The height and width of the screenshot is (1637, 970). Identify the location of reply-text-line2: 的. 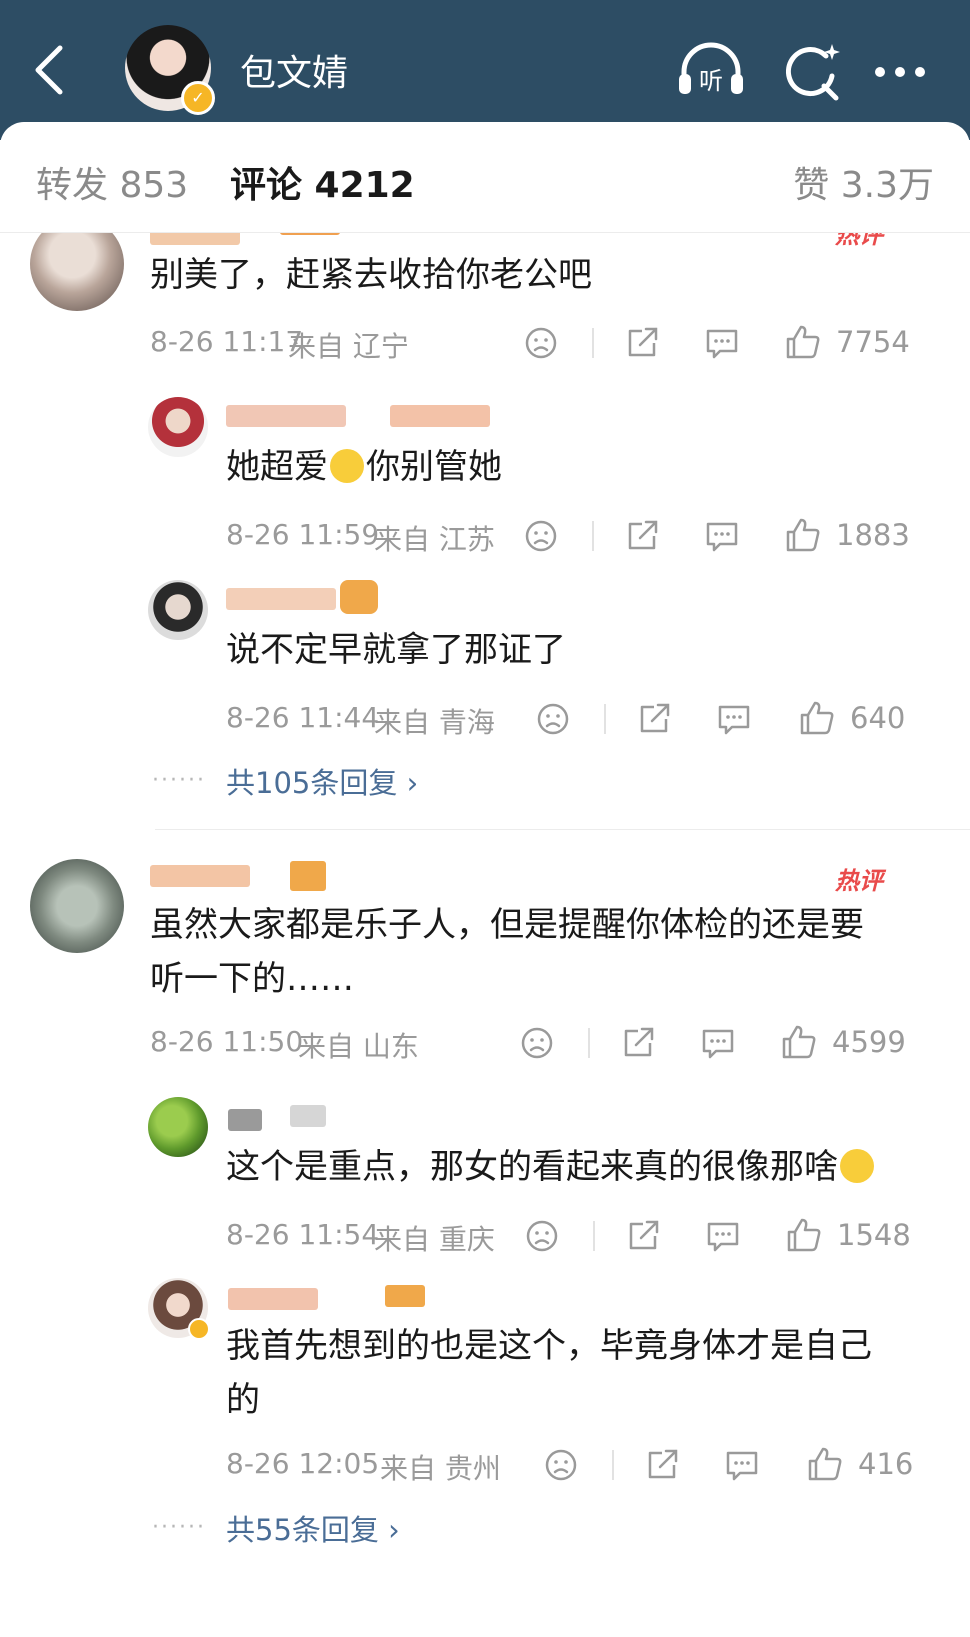
(243, 1400).